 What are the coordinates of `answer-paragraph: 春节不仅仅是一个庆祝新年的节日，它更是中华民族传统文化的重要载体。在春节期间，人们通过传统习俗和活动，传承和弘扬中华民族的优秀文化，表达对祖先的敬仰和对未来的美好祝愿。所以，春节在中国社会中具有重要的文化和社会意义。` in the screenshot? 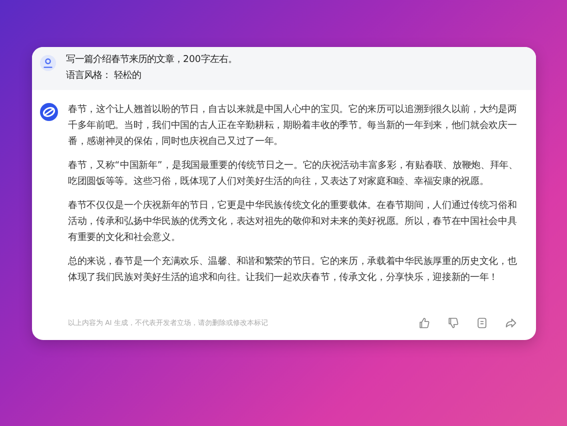 It's located at (293, 222).